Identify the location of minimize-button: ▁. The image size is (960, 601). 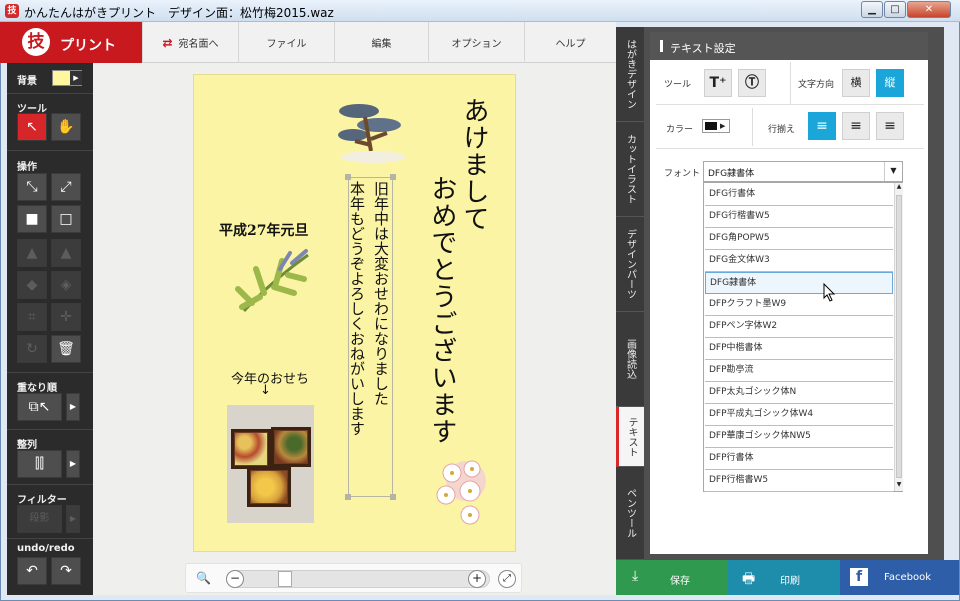
(872, 9).